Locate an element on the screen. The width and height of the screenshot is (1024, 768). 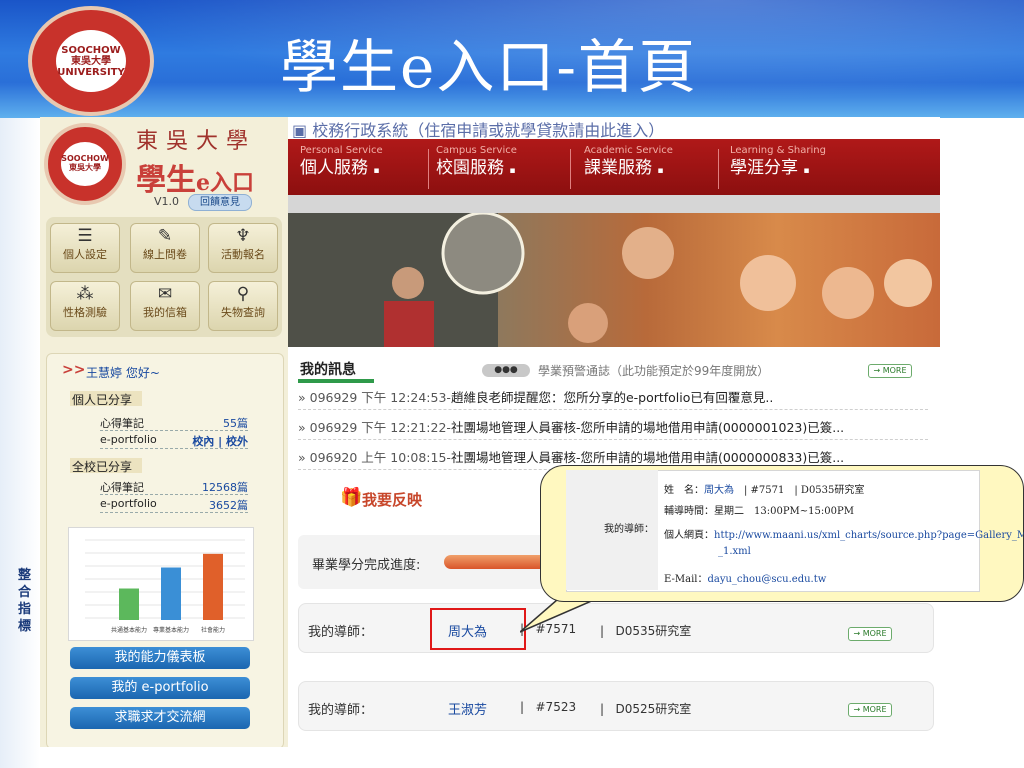
ability-chart-svg: 共通基本能力 專業基本能力 社會能力 is located at coordinates (165, 586).